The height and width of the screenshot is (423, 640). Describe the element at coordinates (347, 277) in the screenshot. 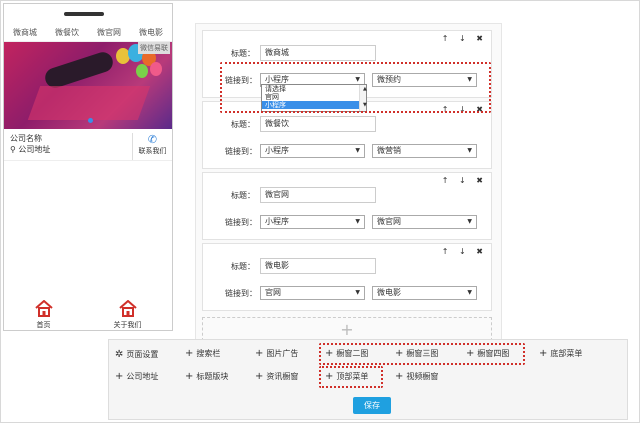

I see `menu-item-card: ↑ ↓ ✖ 标题： 微电影 链接到： 官网 ▼ 微电影 ▼` at that location.